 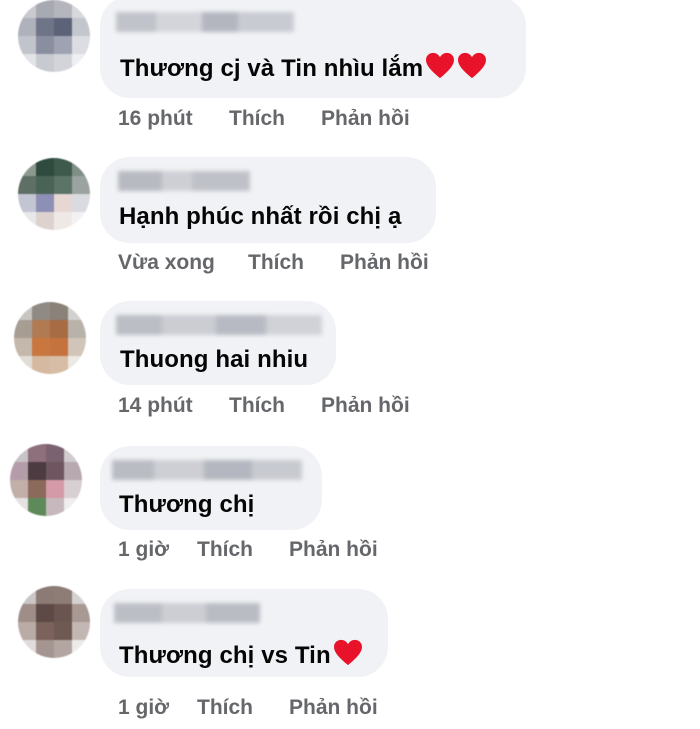 I want to click on comment-meta: 16 phút Thích Phản hồi, so click(x=368, y=120).